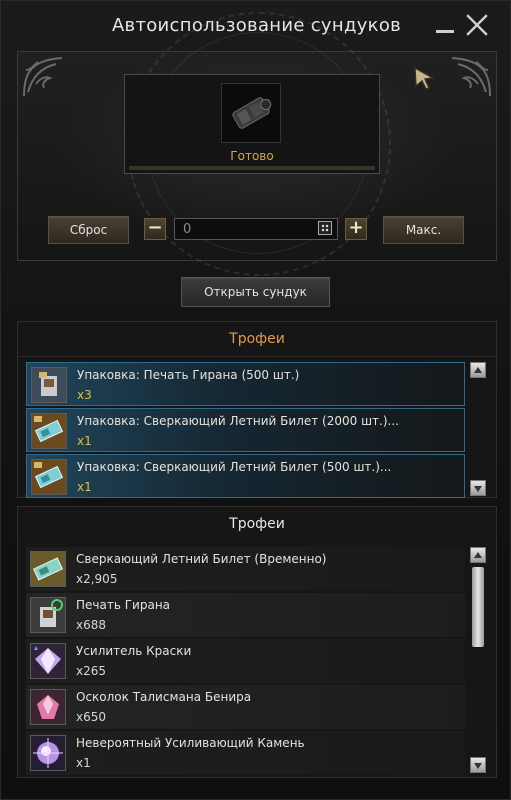 The width and height of the screenshot is (511, 800). What do you see at coordinates (88, 230) in the screenshot?
I see `reset-button: Сброс` at bounding box center [88, 230].